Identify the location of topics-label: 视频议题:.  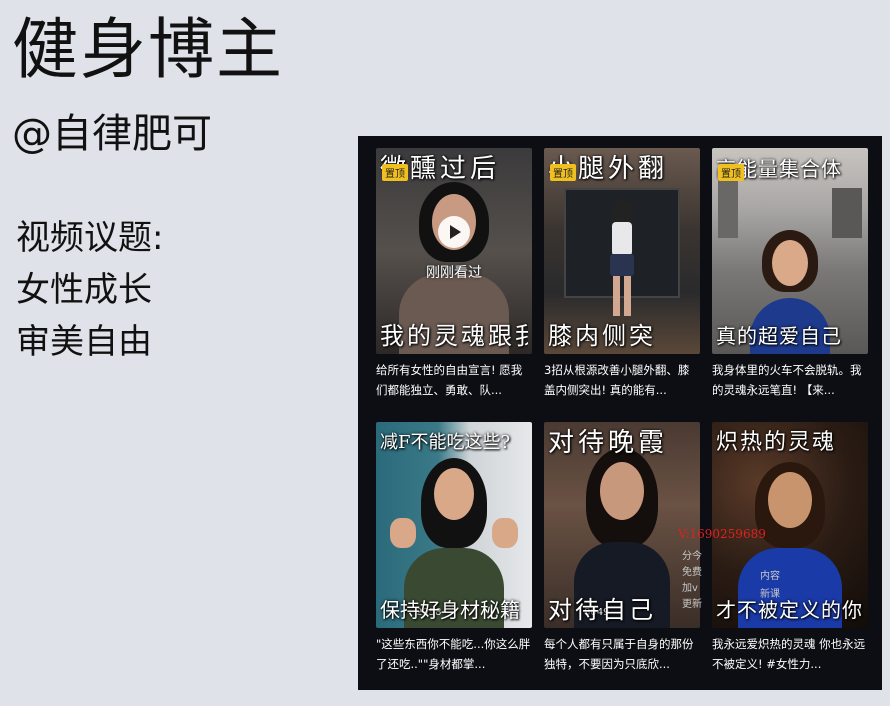
(90, 238).